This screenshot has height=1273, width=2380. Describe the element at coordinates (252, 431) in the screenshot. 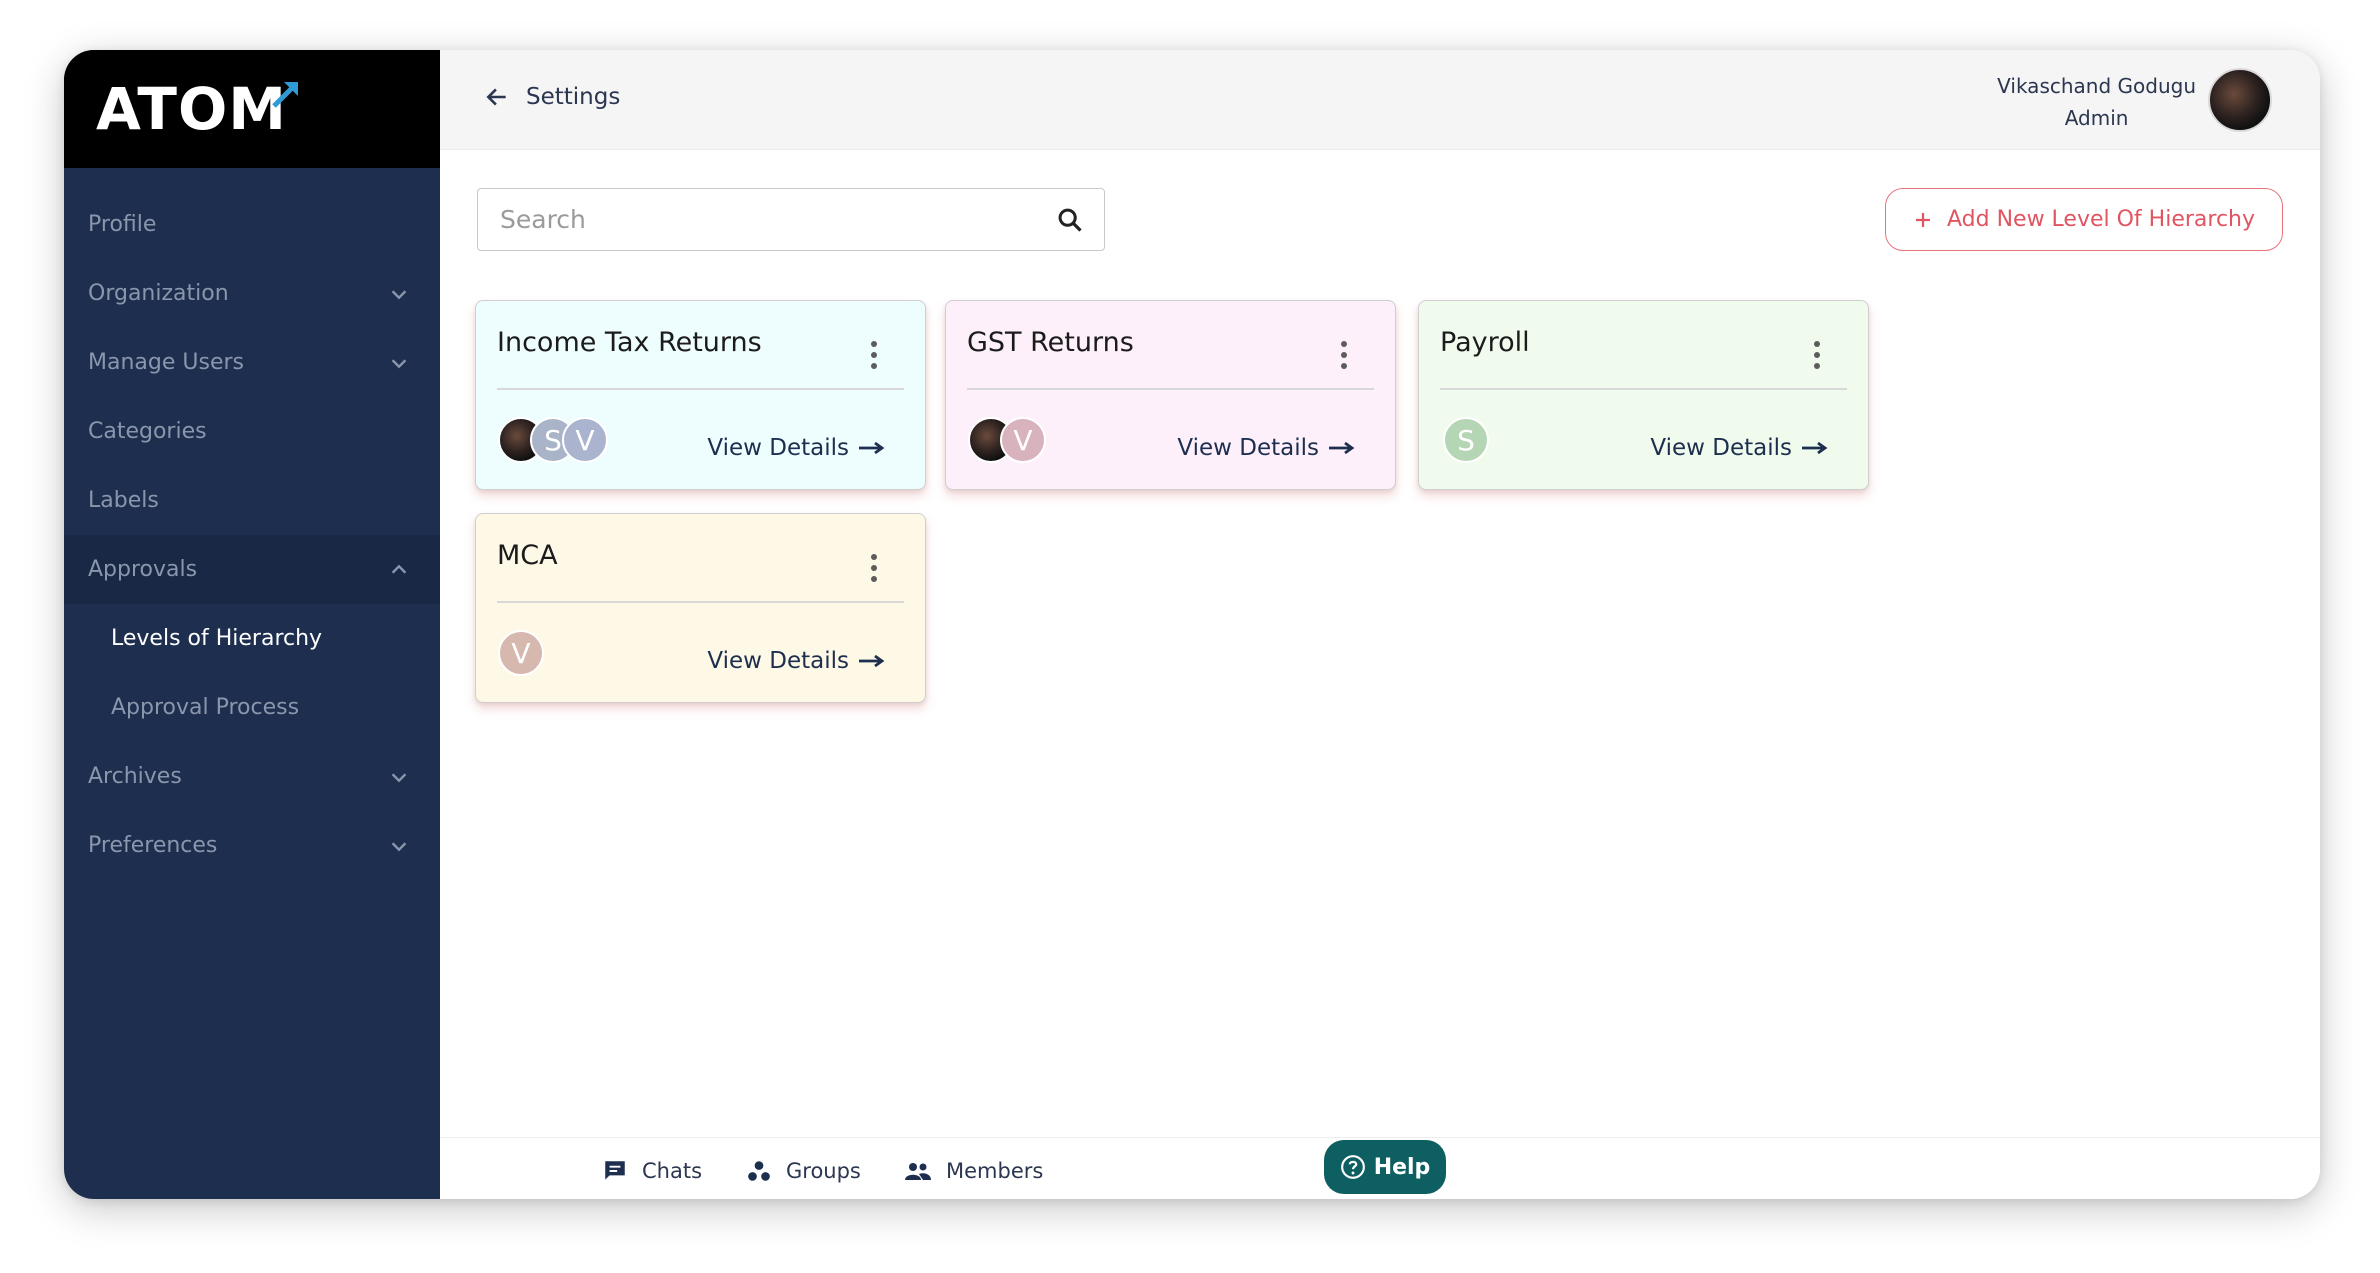

I see `sidebar-item-categories: Categories` at that location.